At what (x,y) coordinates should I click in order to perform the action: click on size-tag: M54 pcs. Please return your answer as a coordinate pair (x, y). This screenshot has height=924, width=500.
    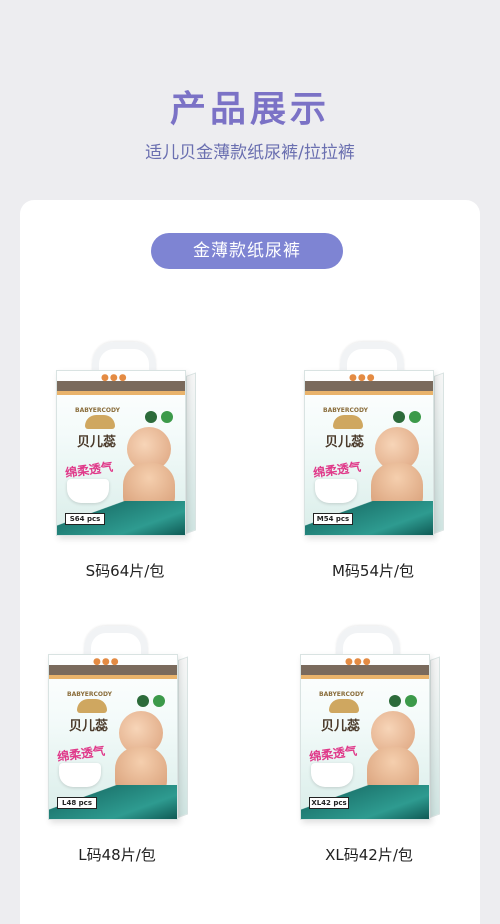
    Looking at the image, I should click on (333, 519).